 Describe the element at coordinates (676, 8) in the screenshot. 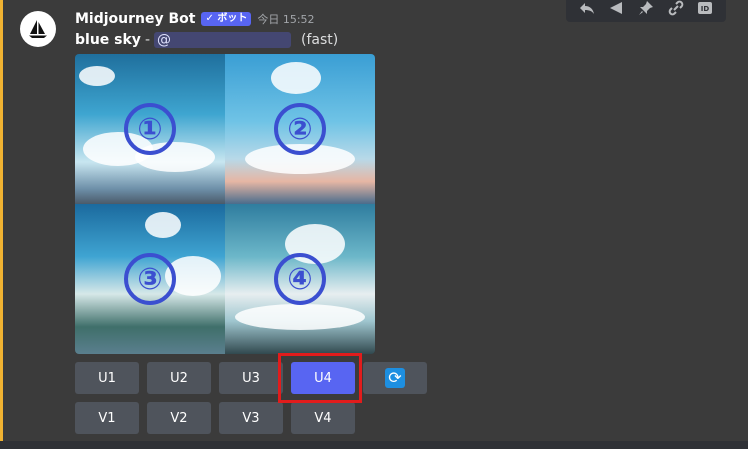

I see `link-icon` at that location.